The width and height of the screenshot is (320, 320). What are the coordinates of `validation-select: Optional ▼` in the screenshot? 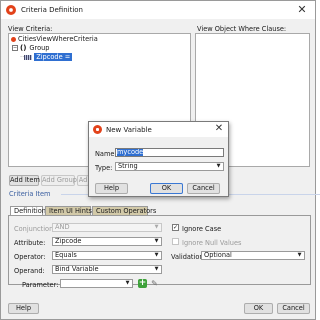 It's located at (253, 255).